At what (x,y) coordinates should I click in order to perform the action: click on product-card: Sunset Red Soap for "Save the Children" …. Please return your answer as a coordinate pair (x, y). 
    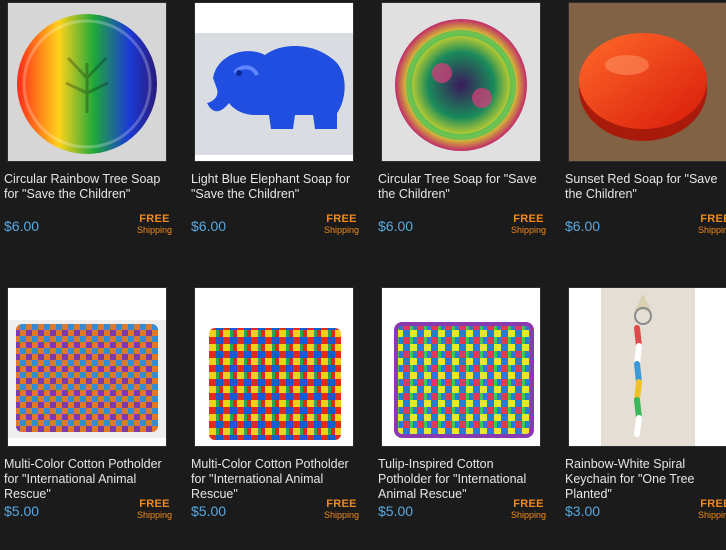
    Looking at the image, I should click on (643, 121).